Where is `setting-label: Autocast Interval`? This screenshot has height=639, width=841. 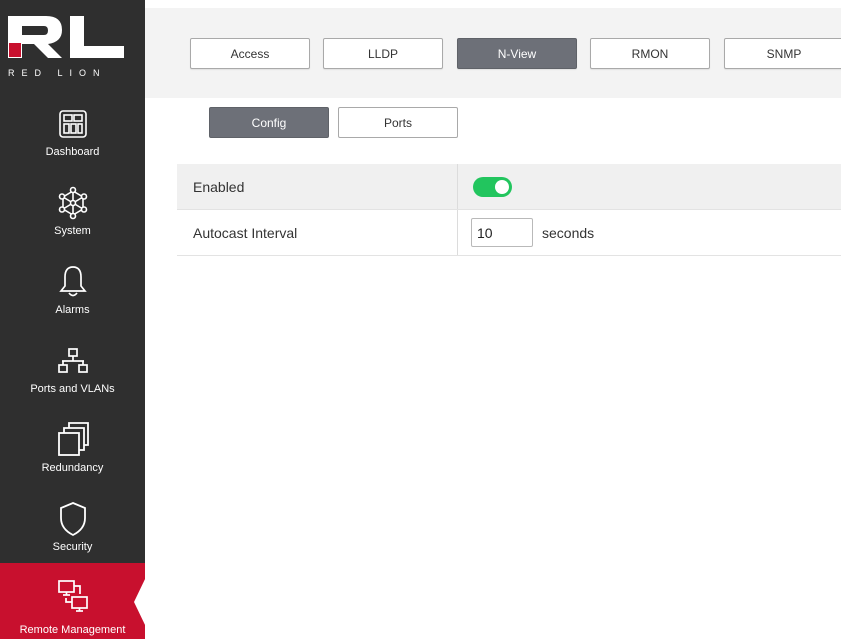
setting-label: Autocast Interval is located at coordinates (245, 233).